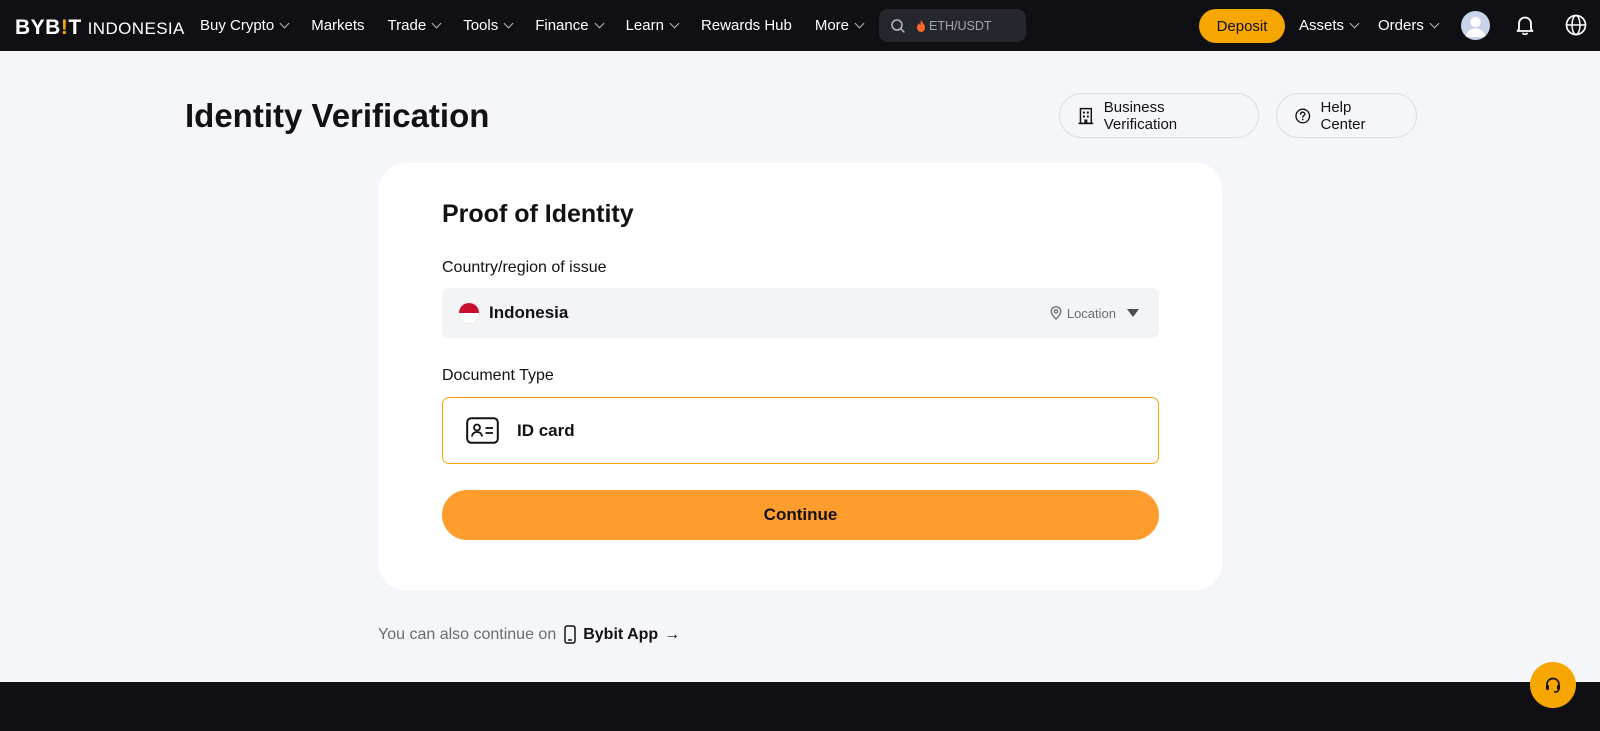 The image size is (1600, 731). I want to click on footer, so click(800, 706).